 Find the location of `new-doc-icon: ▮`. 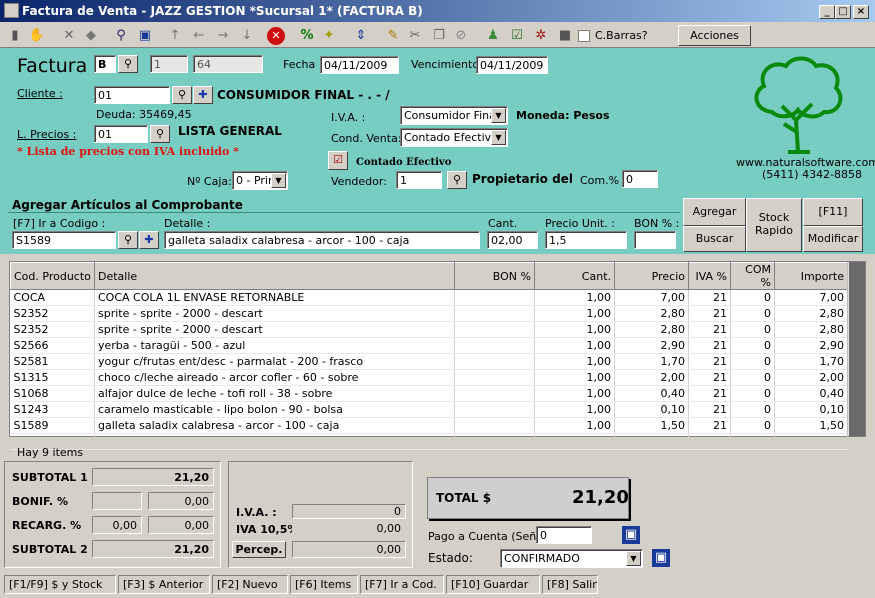

new-doc-icon: ▮ is located at coordinates (15, 36).